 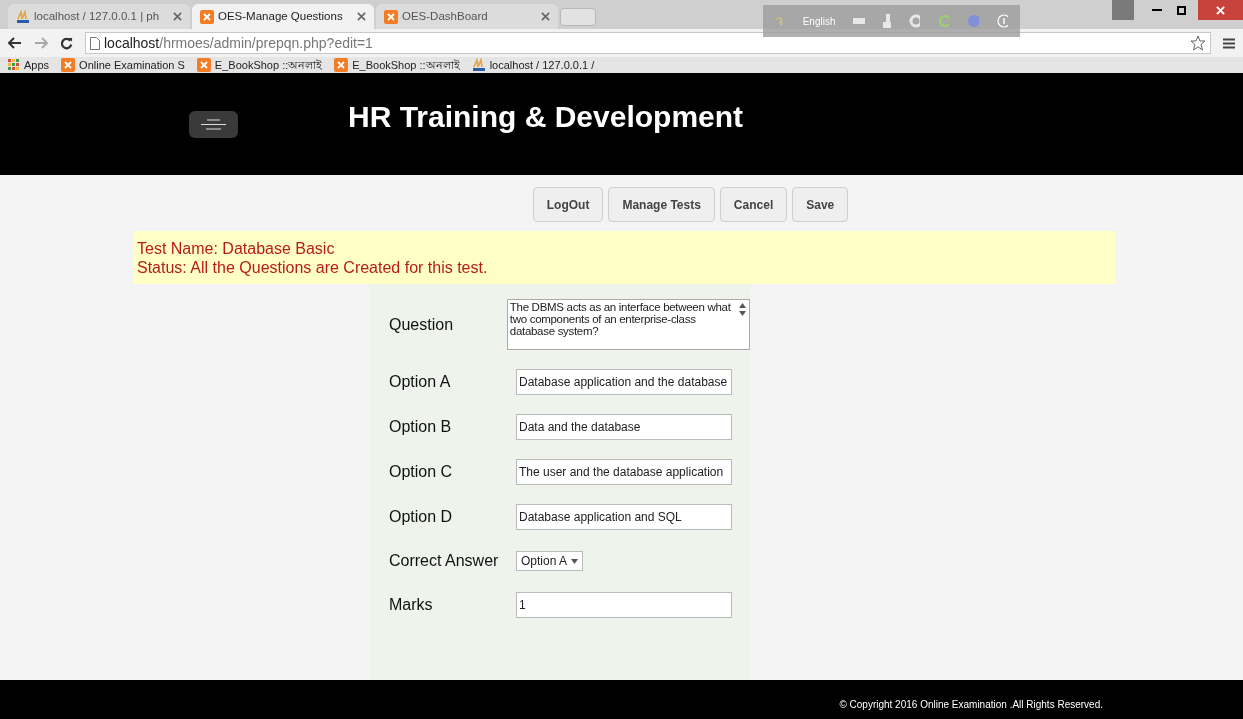 What do you see at coordinates (742, 305) in the screenshot?
I see `scroll-up-icon` at bounding box center [742, 305].